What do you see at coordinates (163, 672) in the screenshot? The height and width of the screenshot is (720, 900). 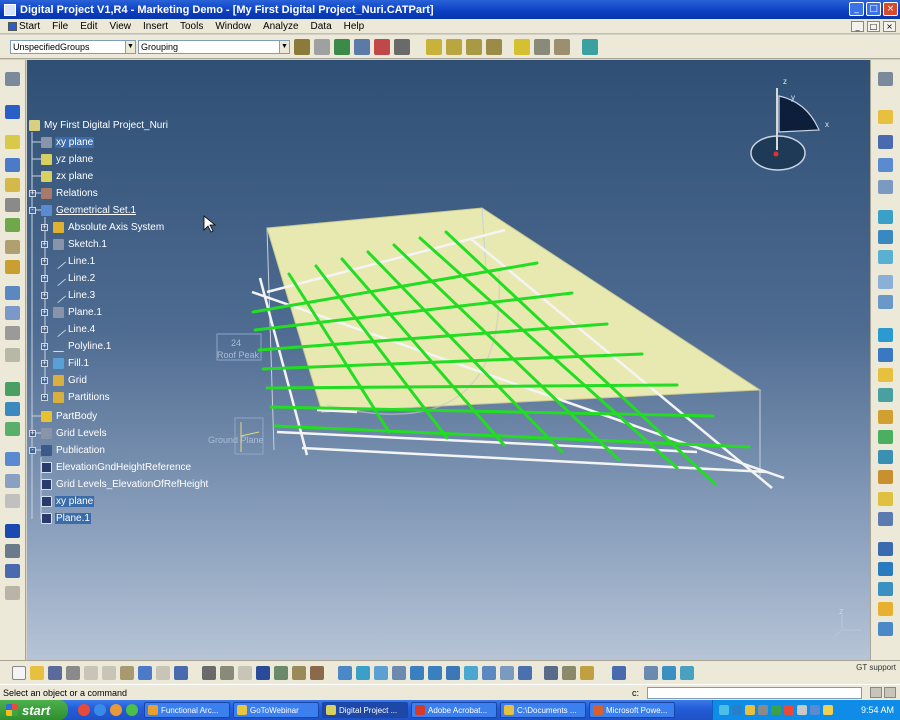 I see `redo-icon` at bounding box center [163, 672].